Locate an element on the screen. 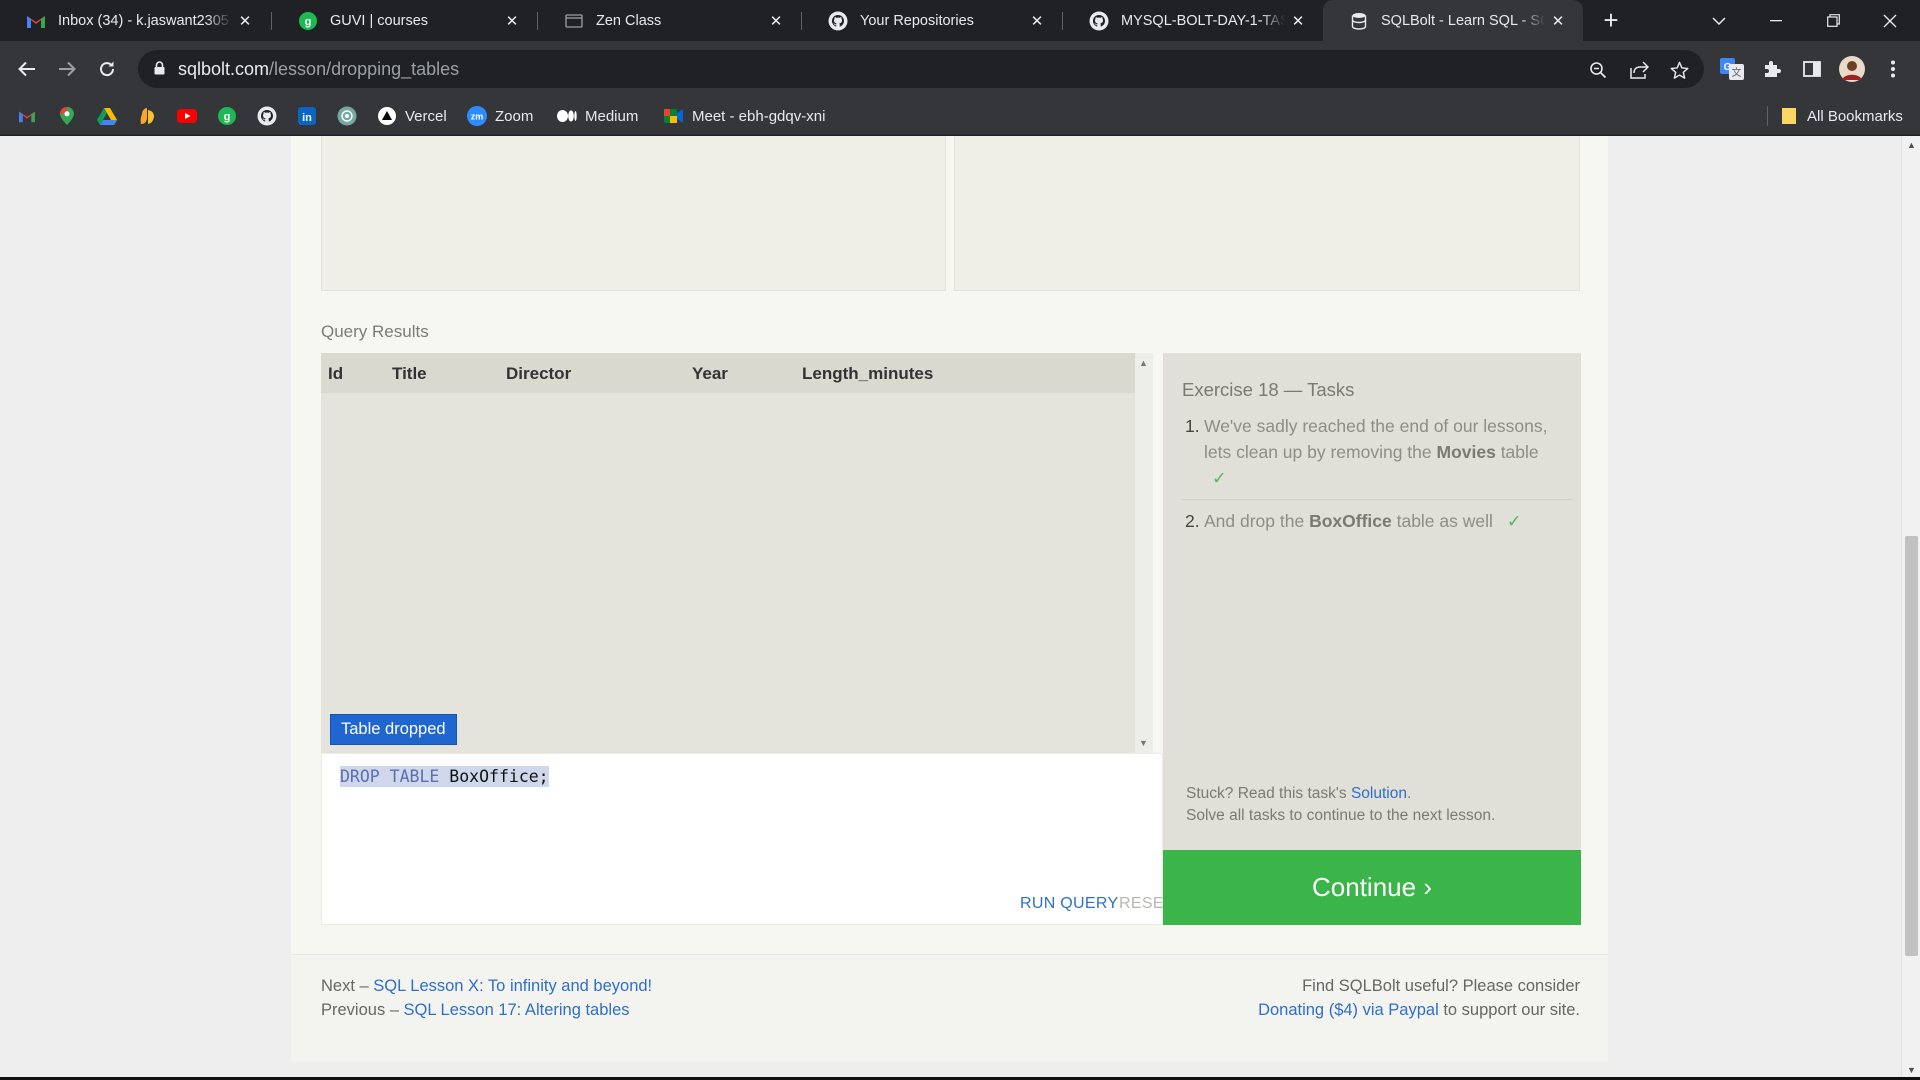 This screenshot has width=1920, height=1080. extensions-icon is located at coordinates (1772, 69).